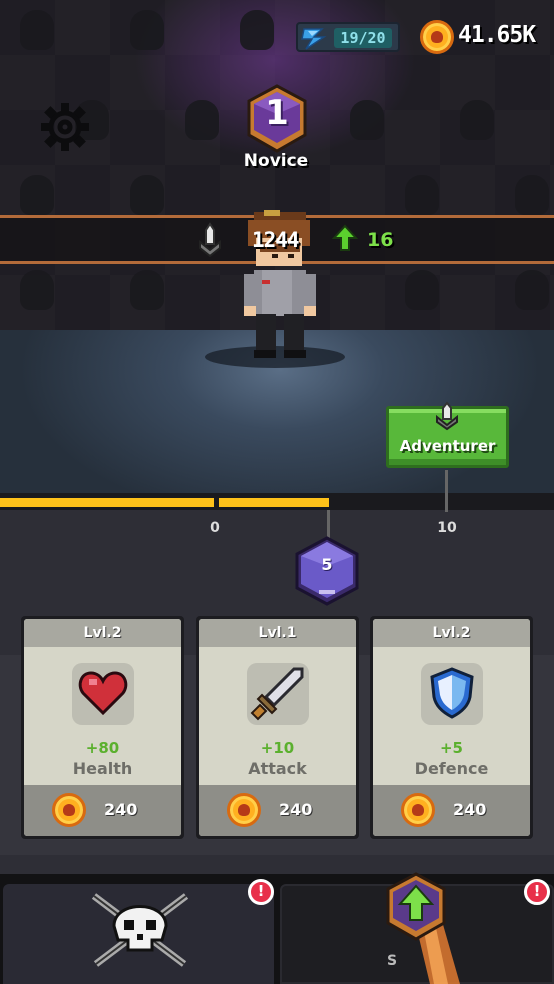 Image resolution: width=554 pixels, height=984 pixels. I want to click on lightning-icon, so click(314, 39).